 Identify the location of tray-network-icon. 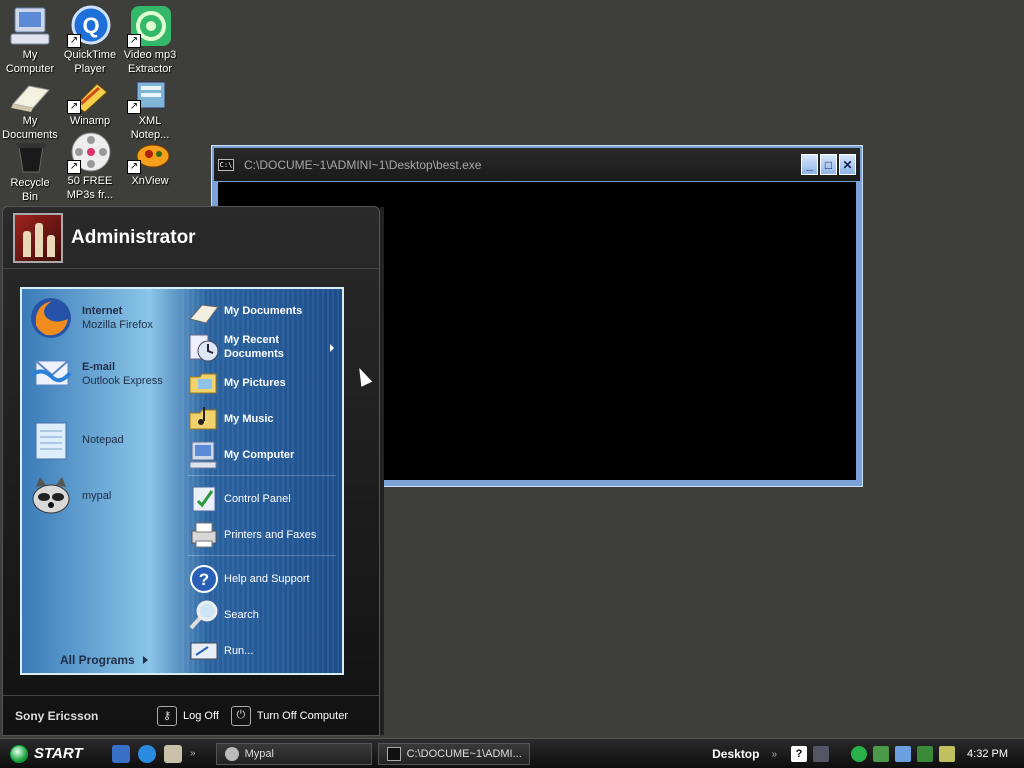
(881, 754).